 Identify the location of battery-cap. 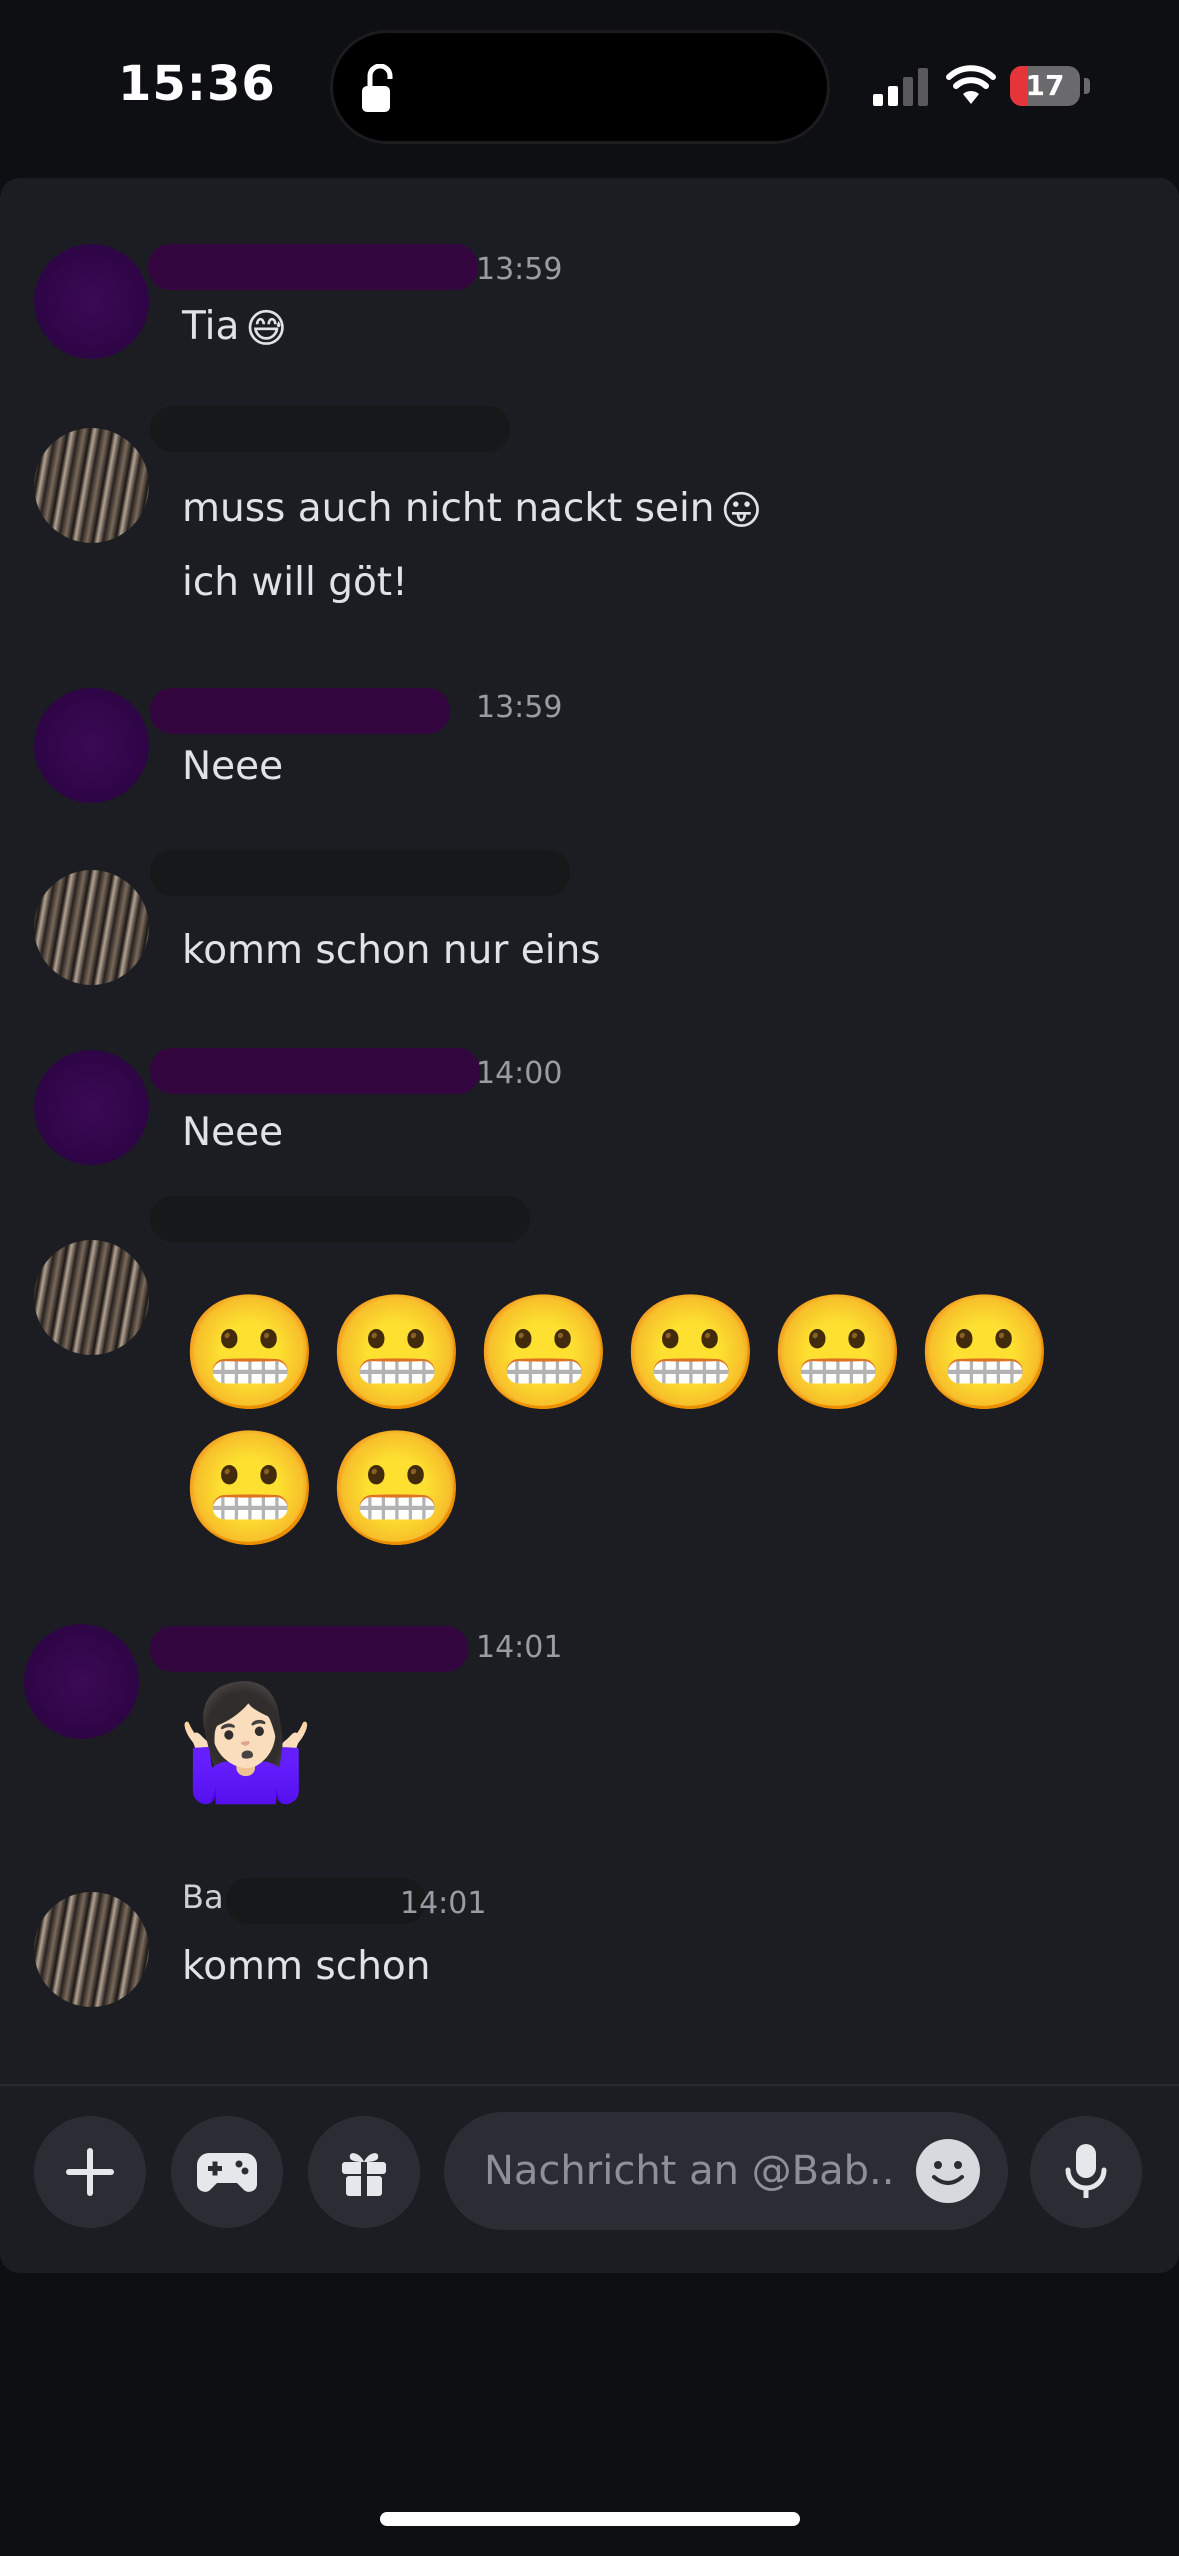
(1087, 86).